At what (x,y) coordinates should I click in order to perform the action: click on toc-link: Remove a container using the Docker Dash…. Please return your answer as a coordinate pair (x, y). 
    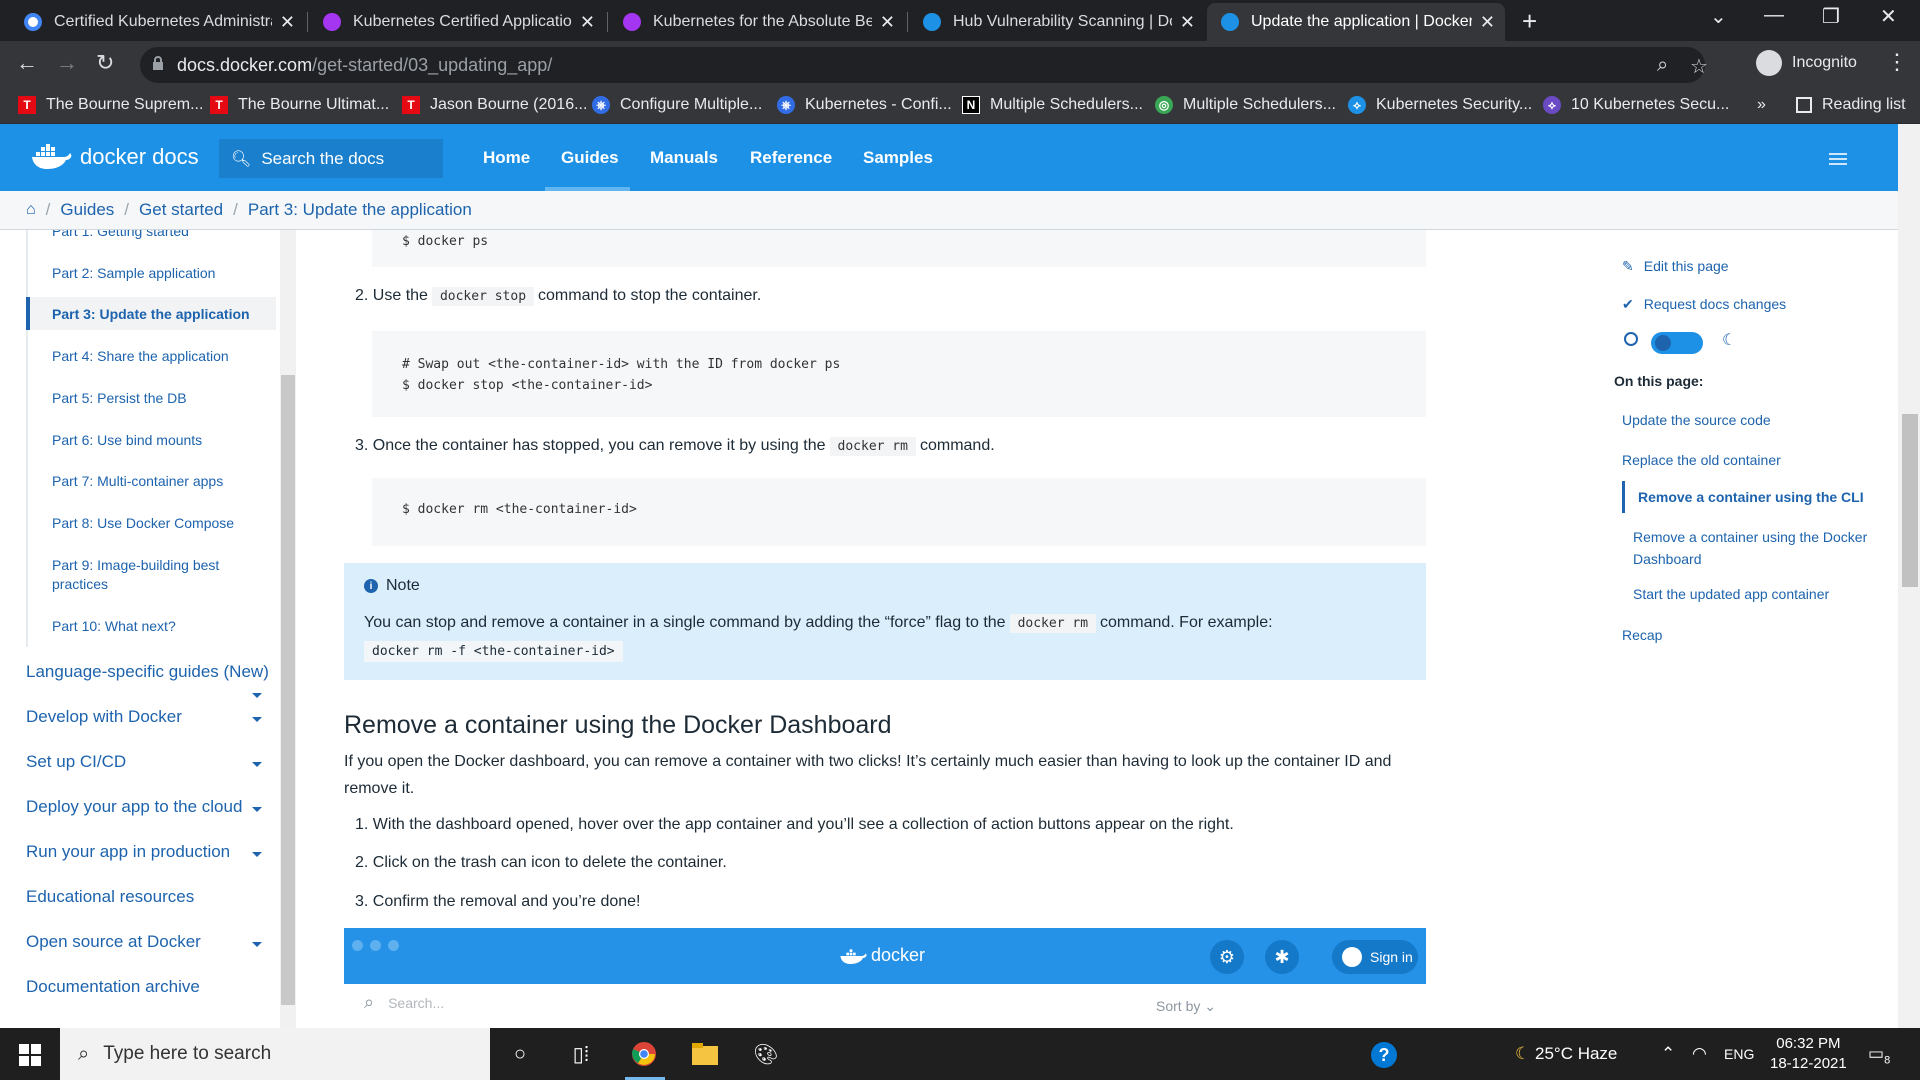
    Looking at the image, I should click on (1753, 548).